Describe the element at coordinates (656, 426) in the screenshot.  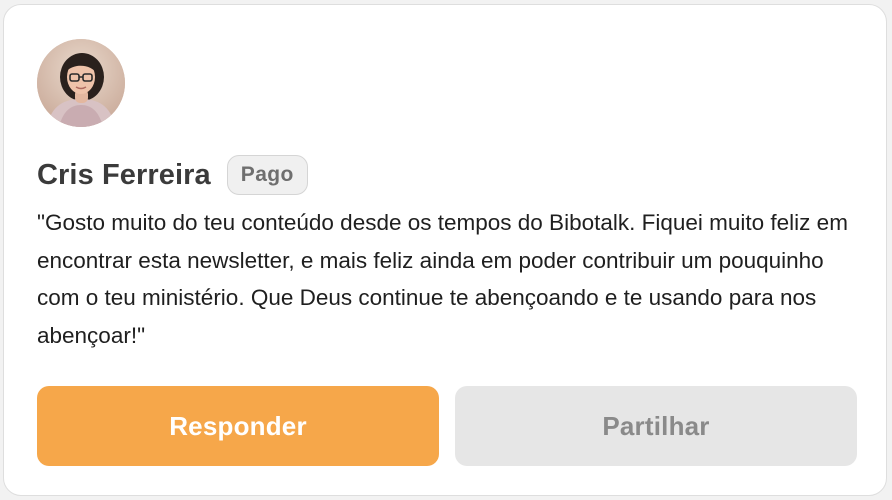
I see `share-button: Partilhar` at that location.